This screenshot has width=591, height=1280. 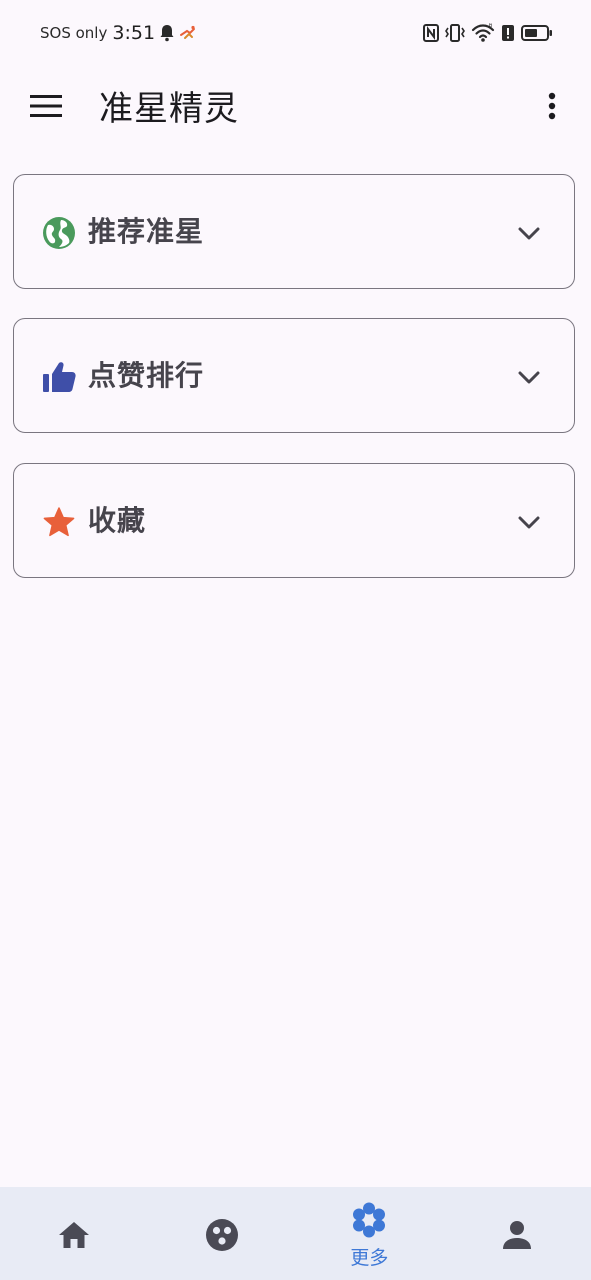 What do you see at coordinates (369, 1220) in the screenshot?
I see `flower-icon` at bounding box center [369, 1220].